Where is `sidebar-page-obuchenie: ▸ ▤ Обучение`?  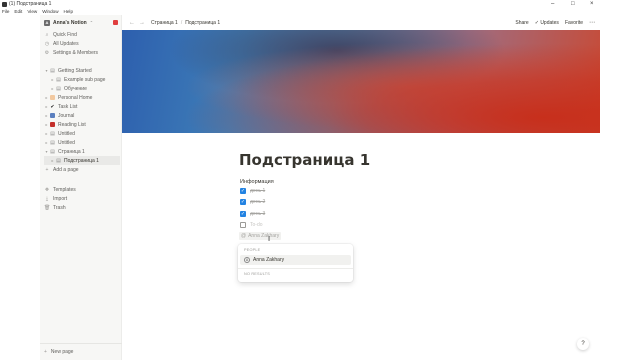 sidebar-page-obuchenie: ▸ ▤ Обучение is located at coordinates (82, 88).